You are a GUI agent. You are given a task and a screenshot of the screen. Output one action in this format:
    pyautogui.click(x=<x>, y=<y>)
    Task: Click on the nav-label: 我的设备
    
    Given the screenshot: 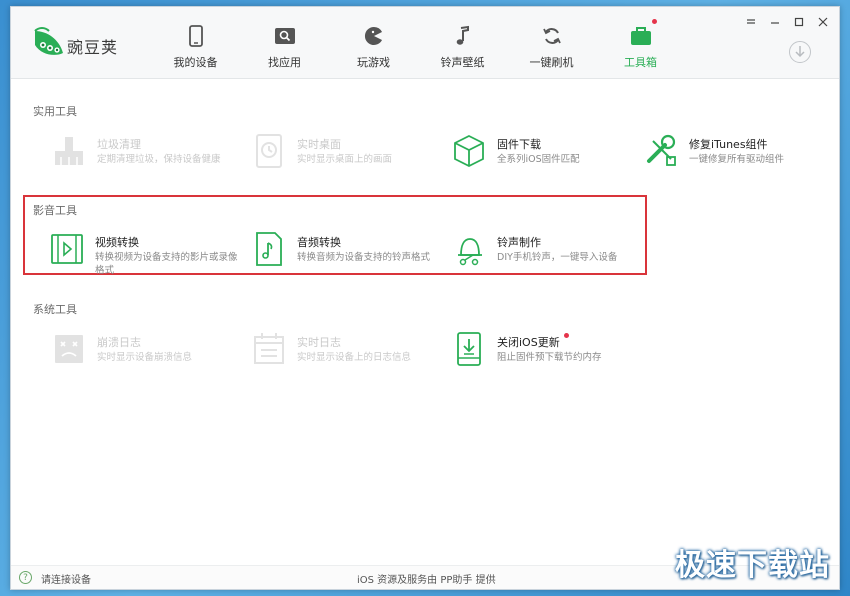 What is the action you would take?
    pyautogui.click(x=195, y=62)
    